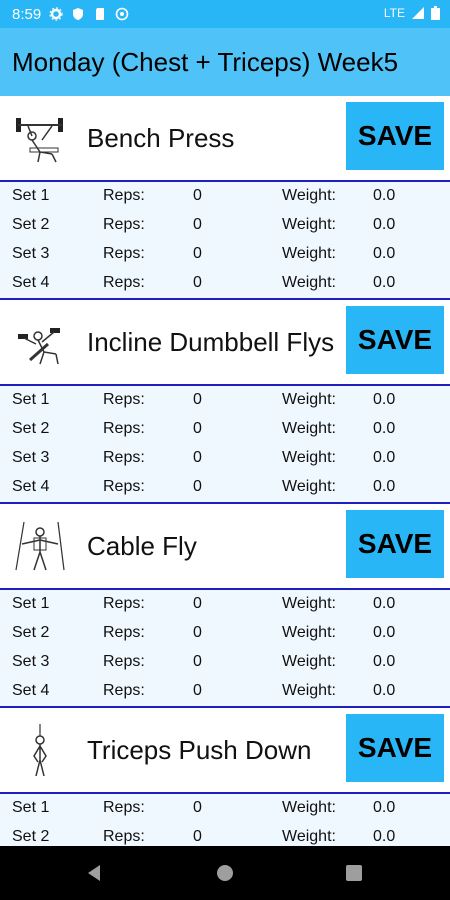 The height and width of the screenshot is (900, 450). I want to click on at-sign-icon, so click(122, 14).